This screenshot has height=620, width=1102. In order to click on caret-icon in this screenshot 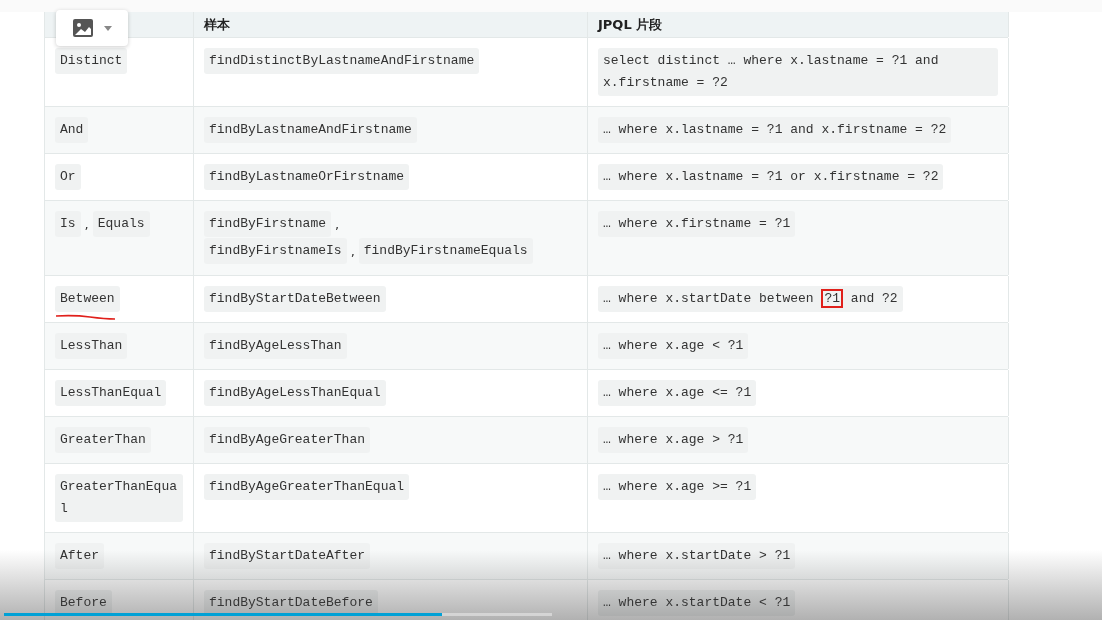, I will do `click(108, 28)`.